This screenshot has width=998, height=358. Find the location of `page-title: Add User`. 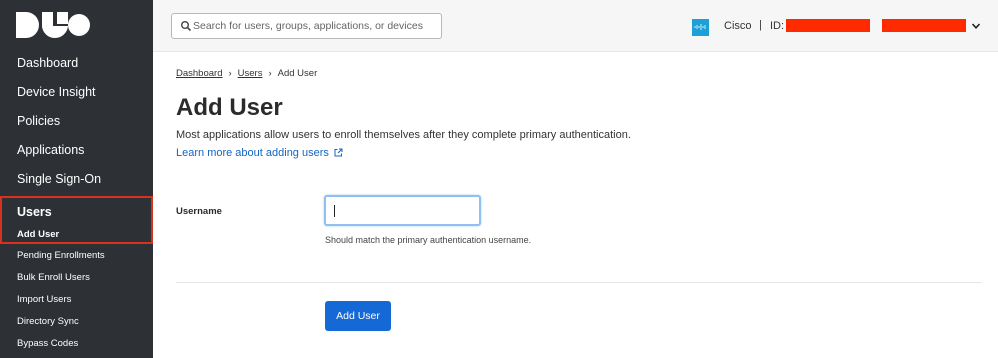

page-title: Add User is located at coordinates (229, 107).